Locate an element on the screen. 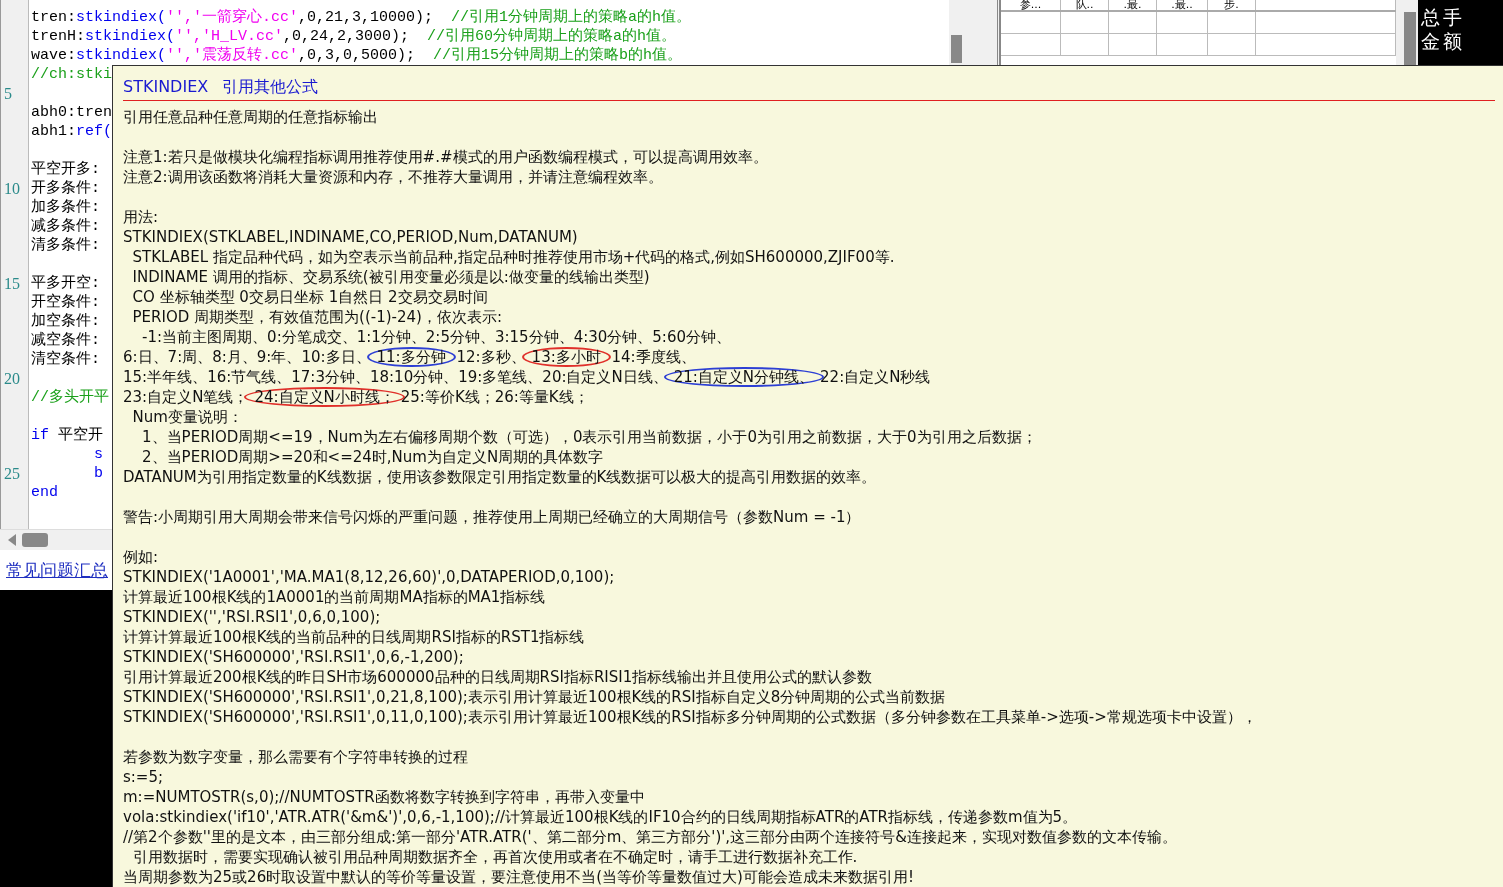  help-text: DATANUM为引用指定数量的K线数据，使用该参数限定引用指定数量的K线数据可以极大的提高引用数据的效率。 is located at coordinates (500, 477).